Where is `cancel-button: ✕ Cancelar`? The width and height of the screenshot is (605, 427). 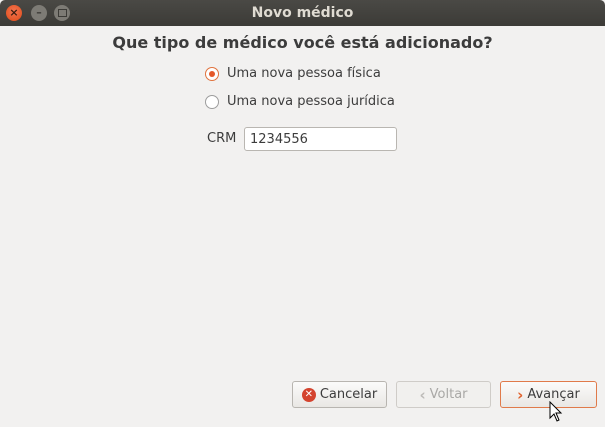
cancel-button: ✕ Cancelar is located at coordinates (339, 394).